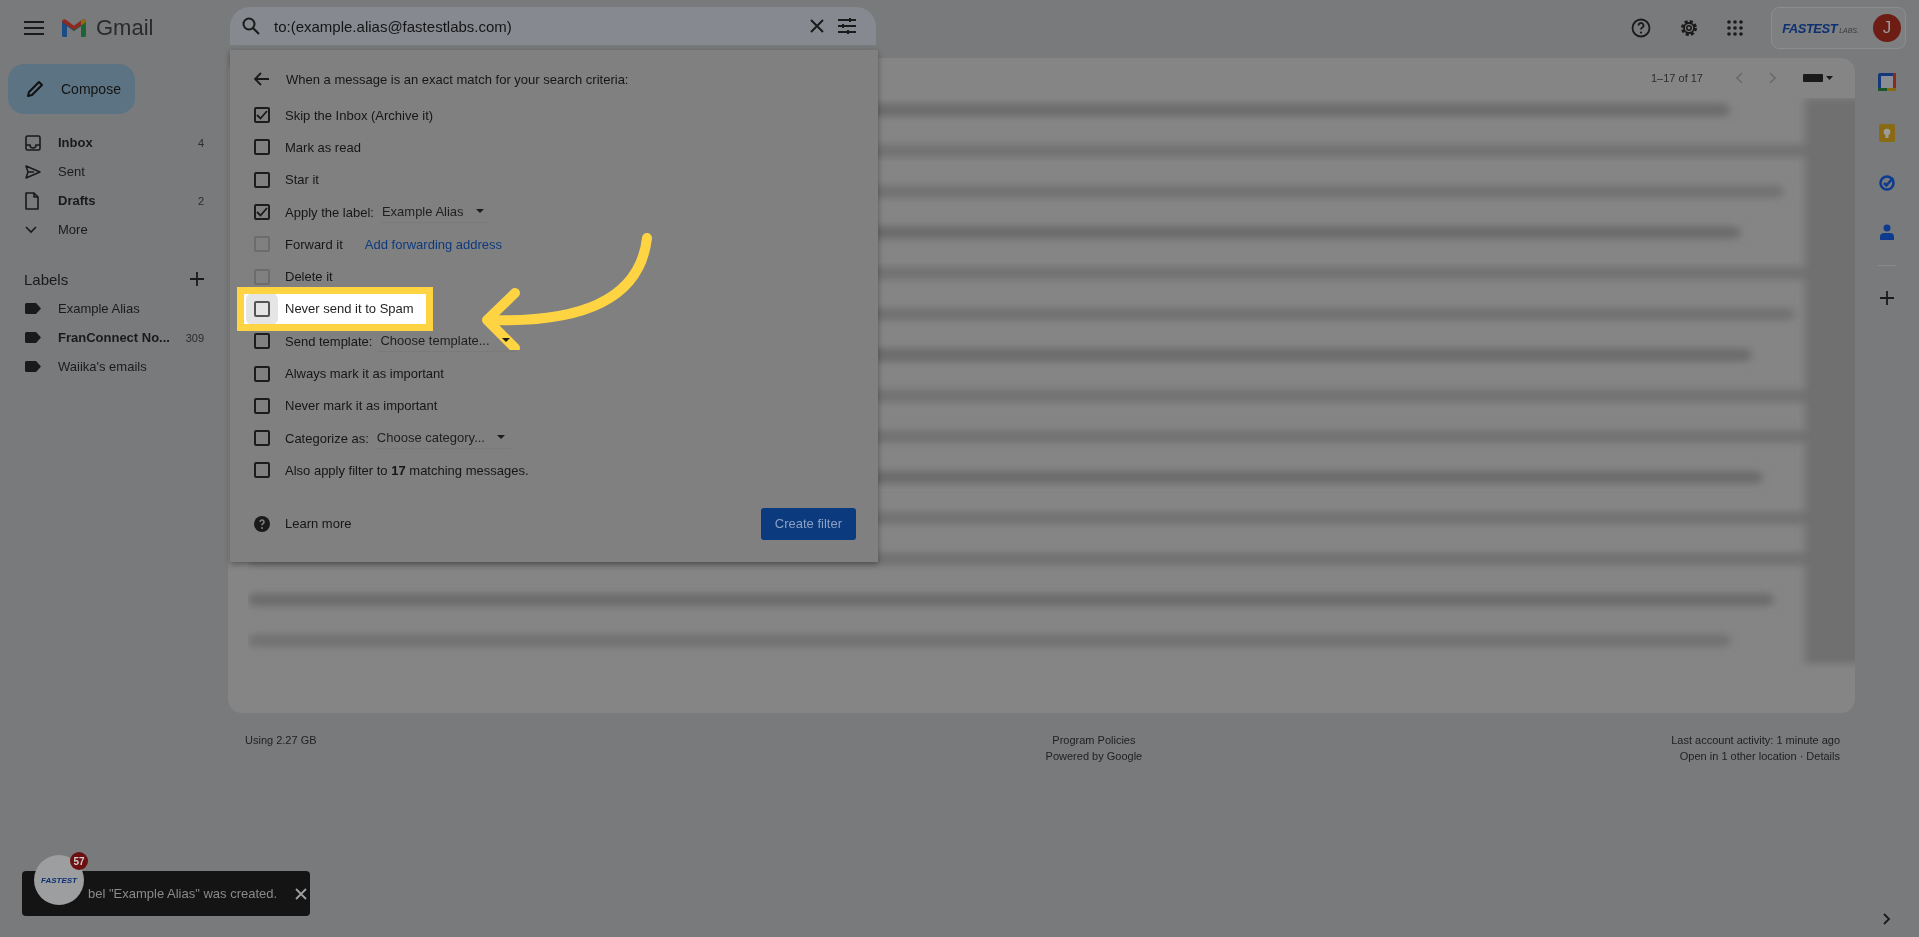  Describe the element at coordinates (1689, 28) in the screenshot. I see `settings-icon` at that location.